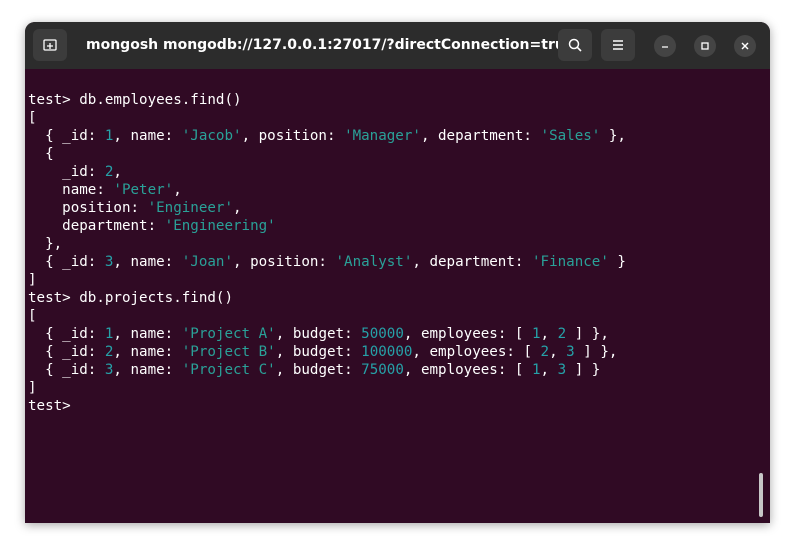 This screenshot has width=795, height=551. I want to click on string-token: 'Joan', so click(207, 262).